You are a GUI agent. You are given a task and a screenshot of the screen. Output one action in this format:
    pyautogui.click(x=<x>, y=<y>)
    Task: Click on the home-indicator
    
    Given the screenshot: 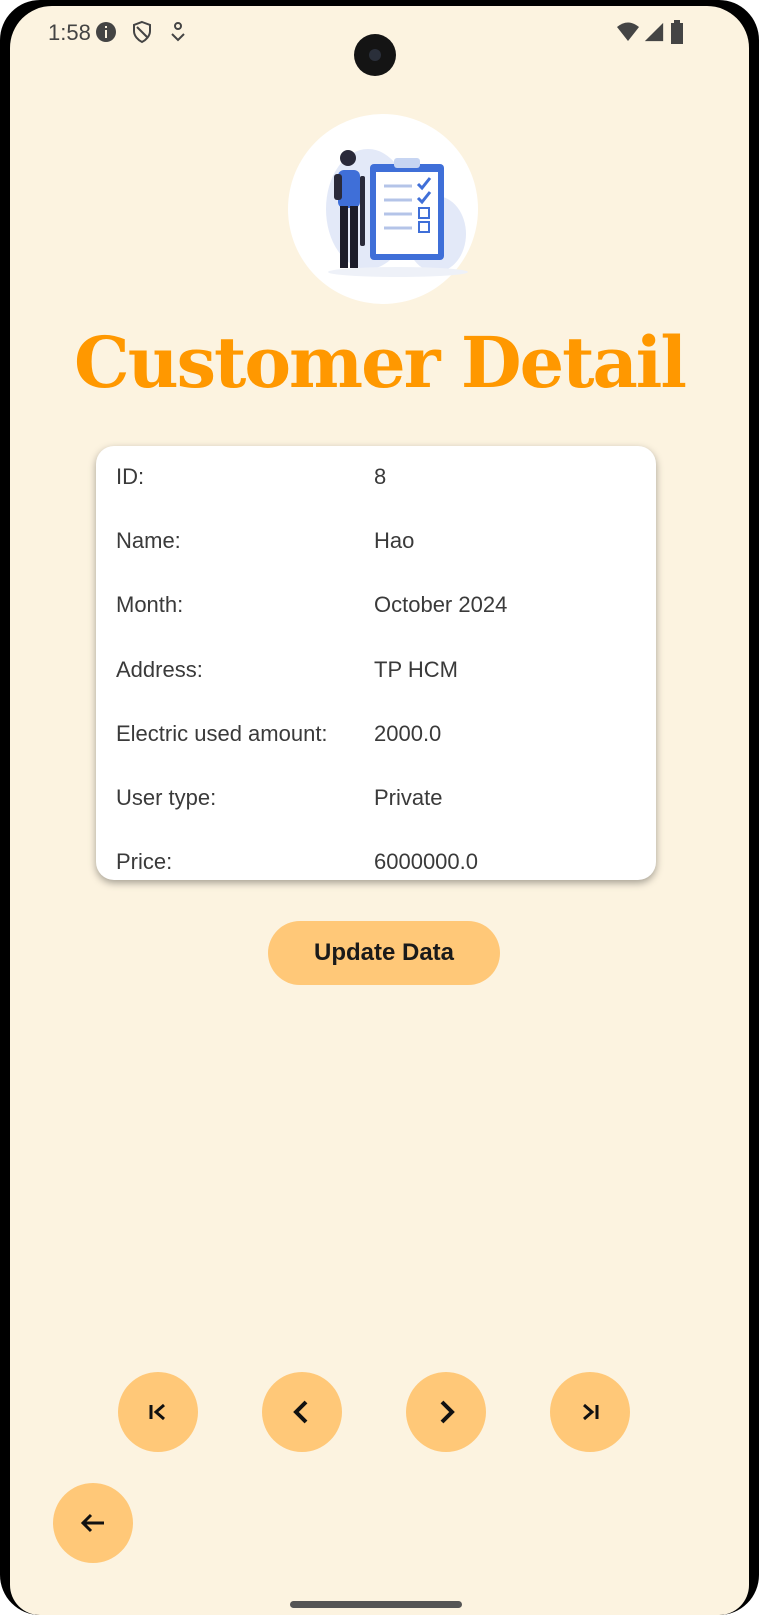 What is the action you would take?
    pyautogui.click(x=376, y=1604)
    